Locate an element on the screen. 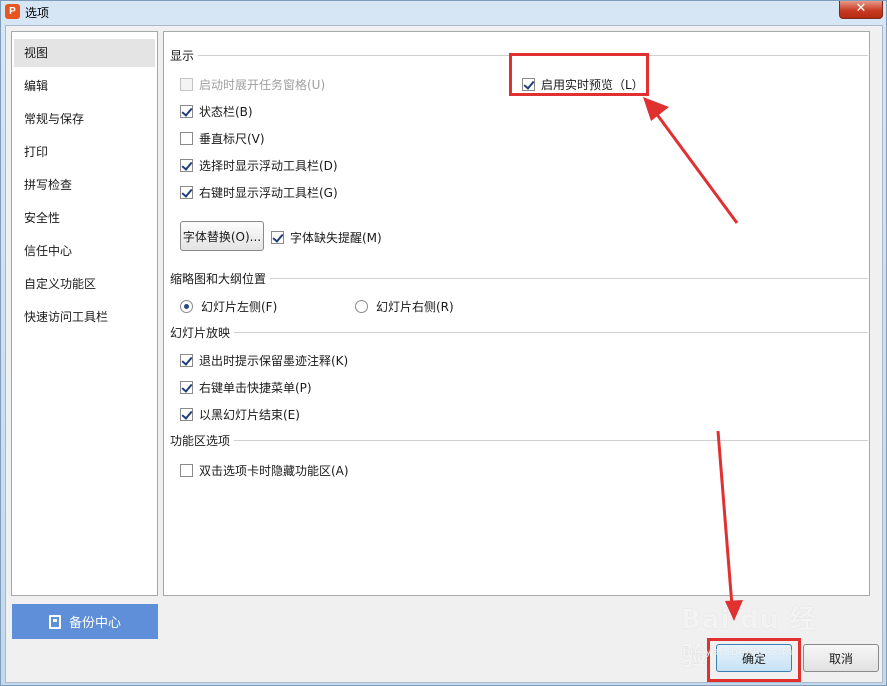 This screenshot has height=686, width=887. watermark-url: jingyan.baidu.com is located at coordinates (738, 651).